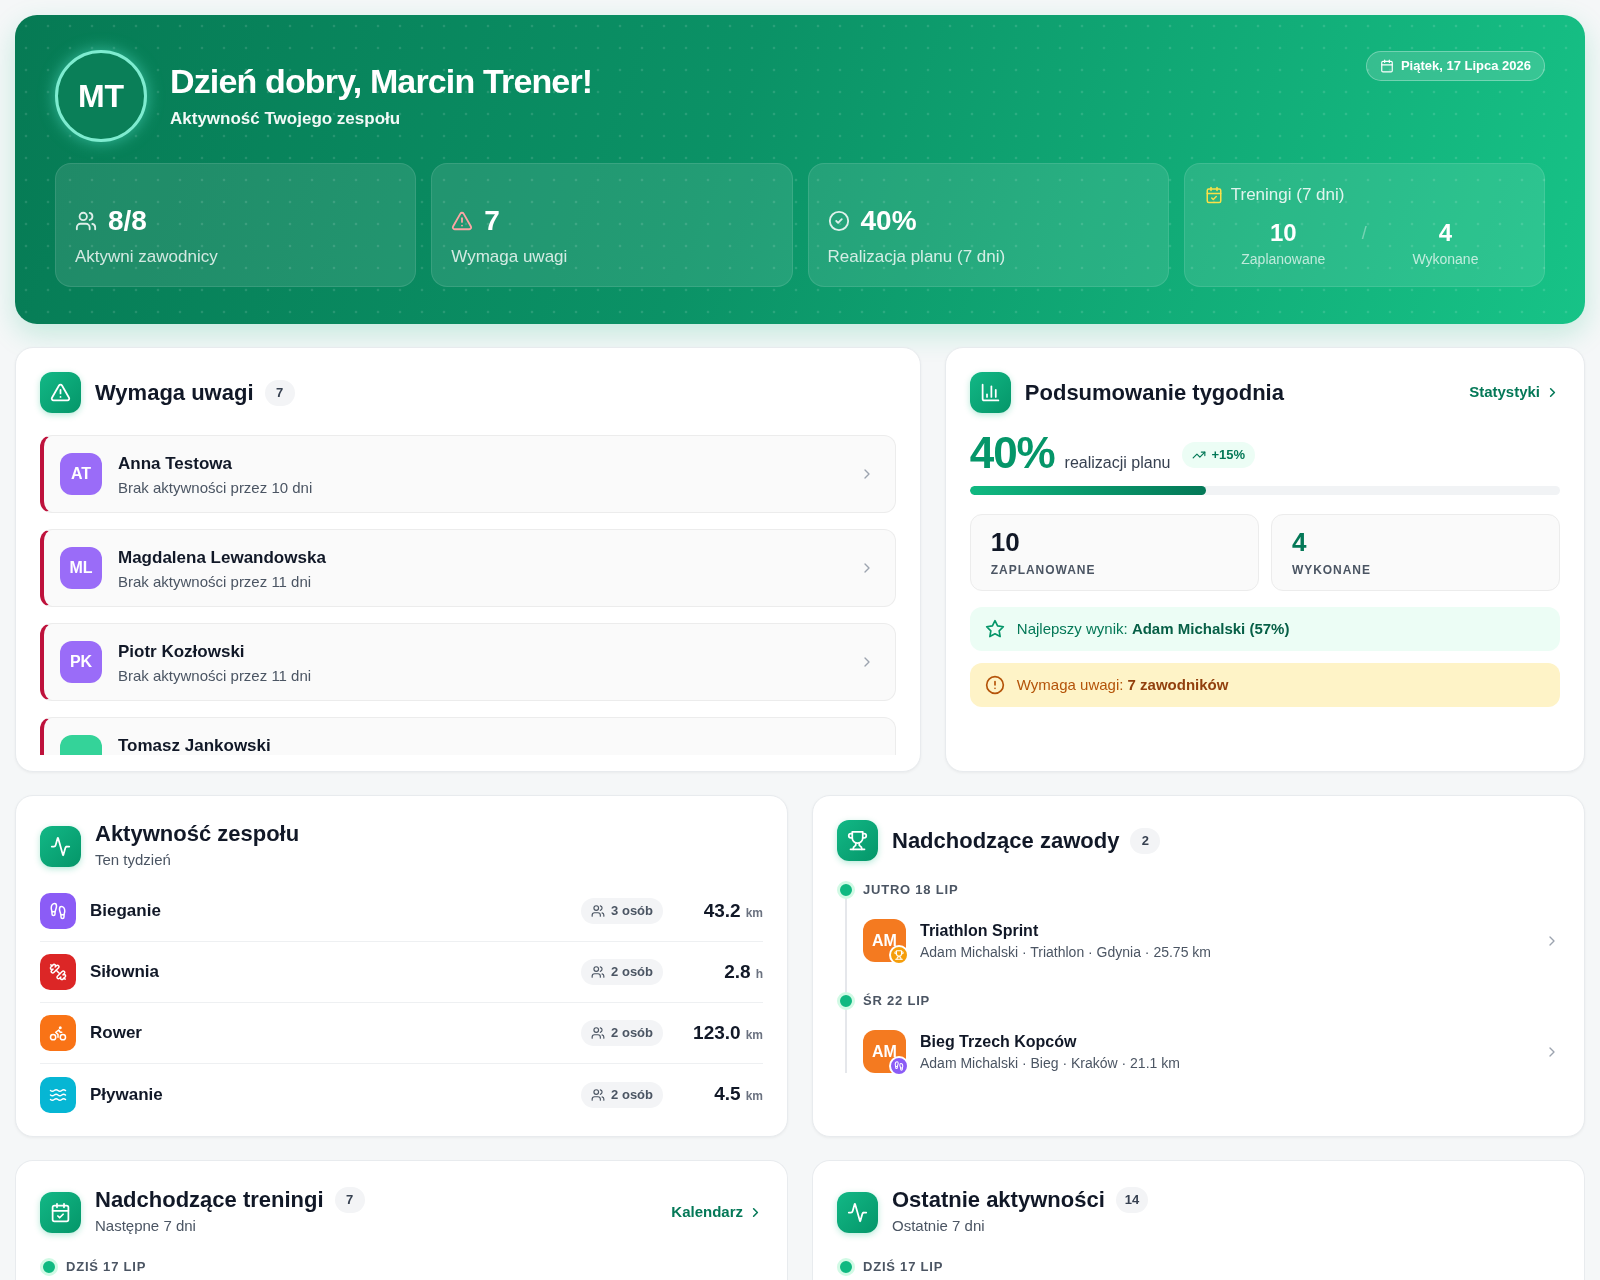 The image size is (1600, 1280). What do you see at coordinates (1132, 1200) in the screenshot?
I see `count-badge: 14` at bounding box center [1132, 1200].